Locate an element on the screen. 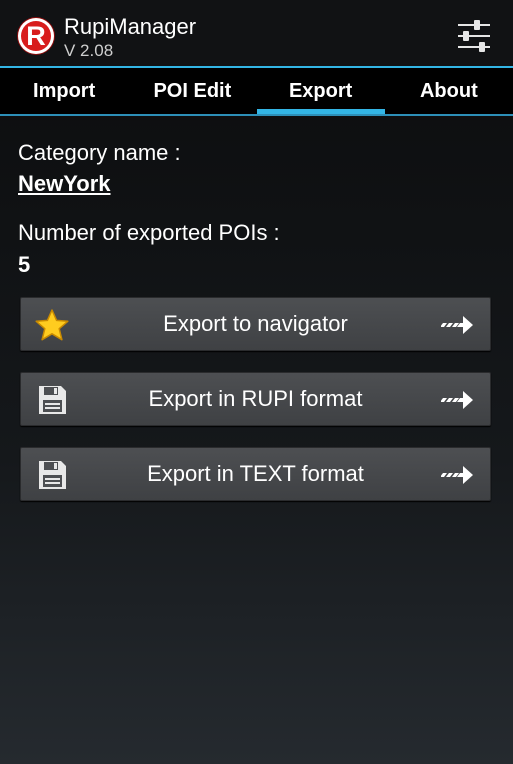 The height and width of the screenshot is (764, 513). sliders-icon is located at coordinates (474, 36).